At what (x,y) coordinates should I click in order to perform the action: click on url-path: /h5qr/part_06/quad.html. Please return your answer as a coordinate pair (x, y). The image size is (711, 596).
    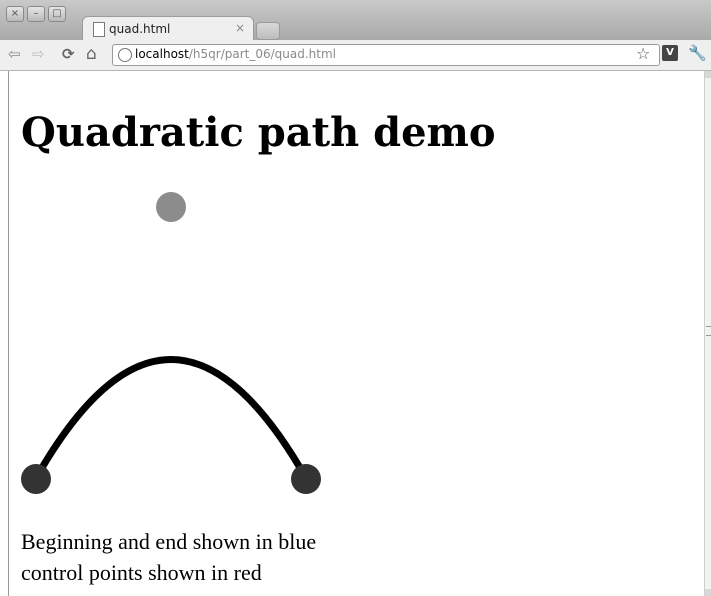
    Looking at the image, I should click on (262, 54).